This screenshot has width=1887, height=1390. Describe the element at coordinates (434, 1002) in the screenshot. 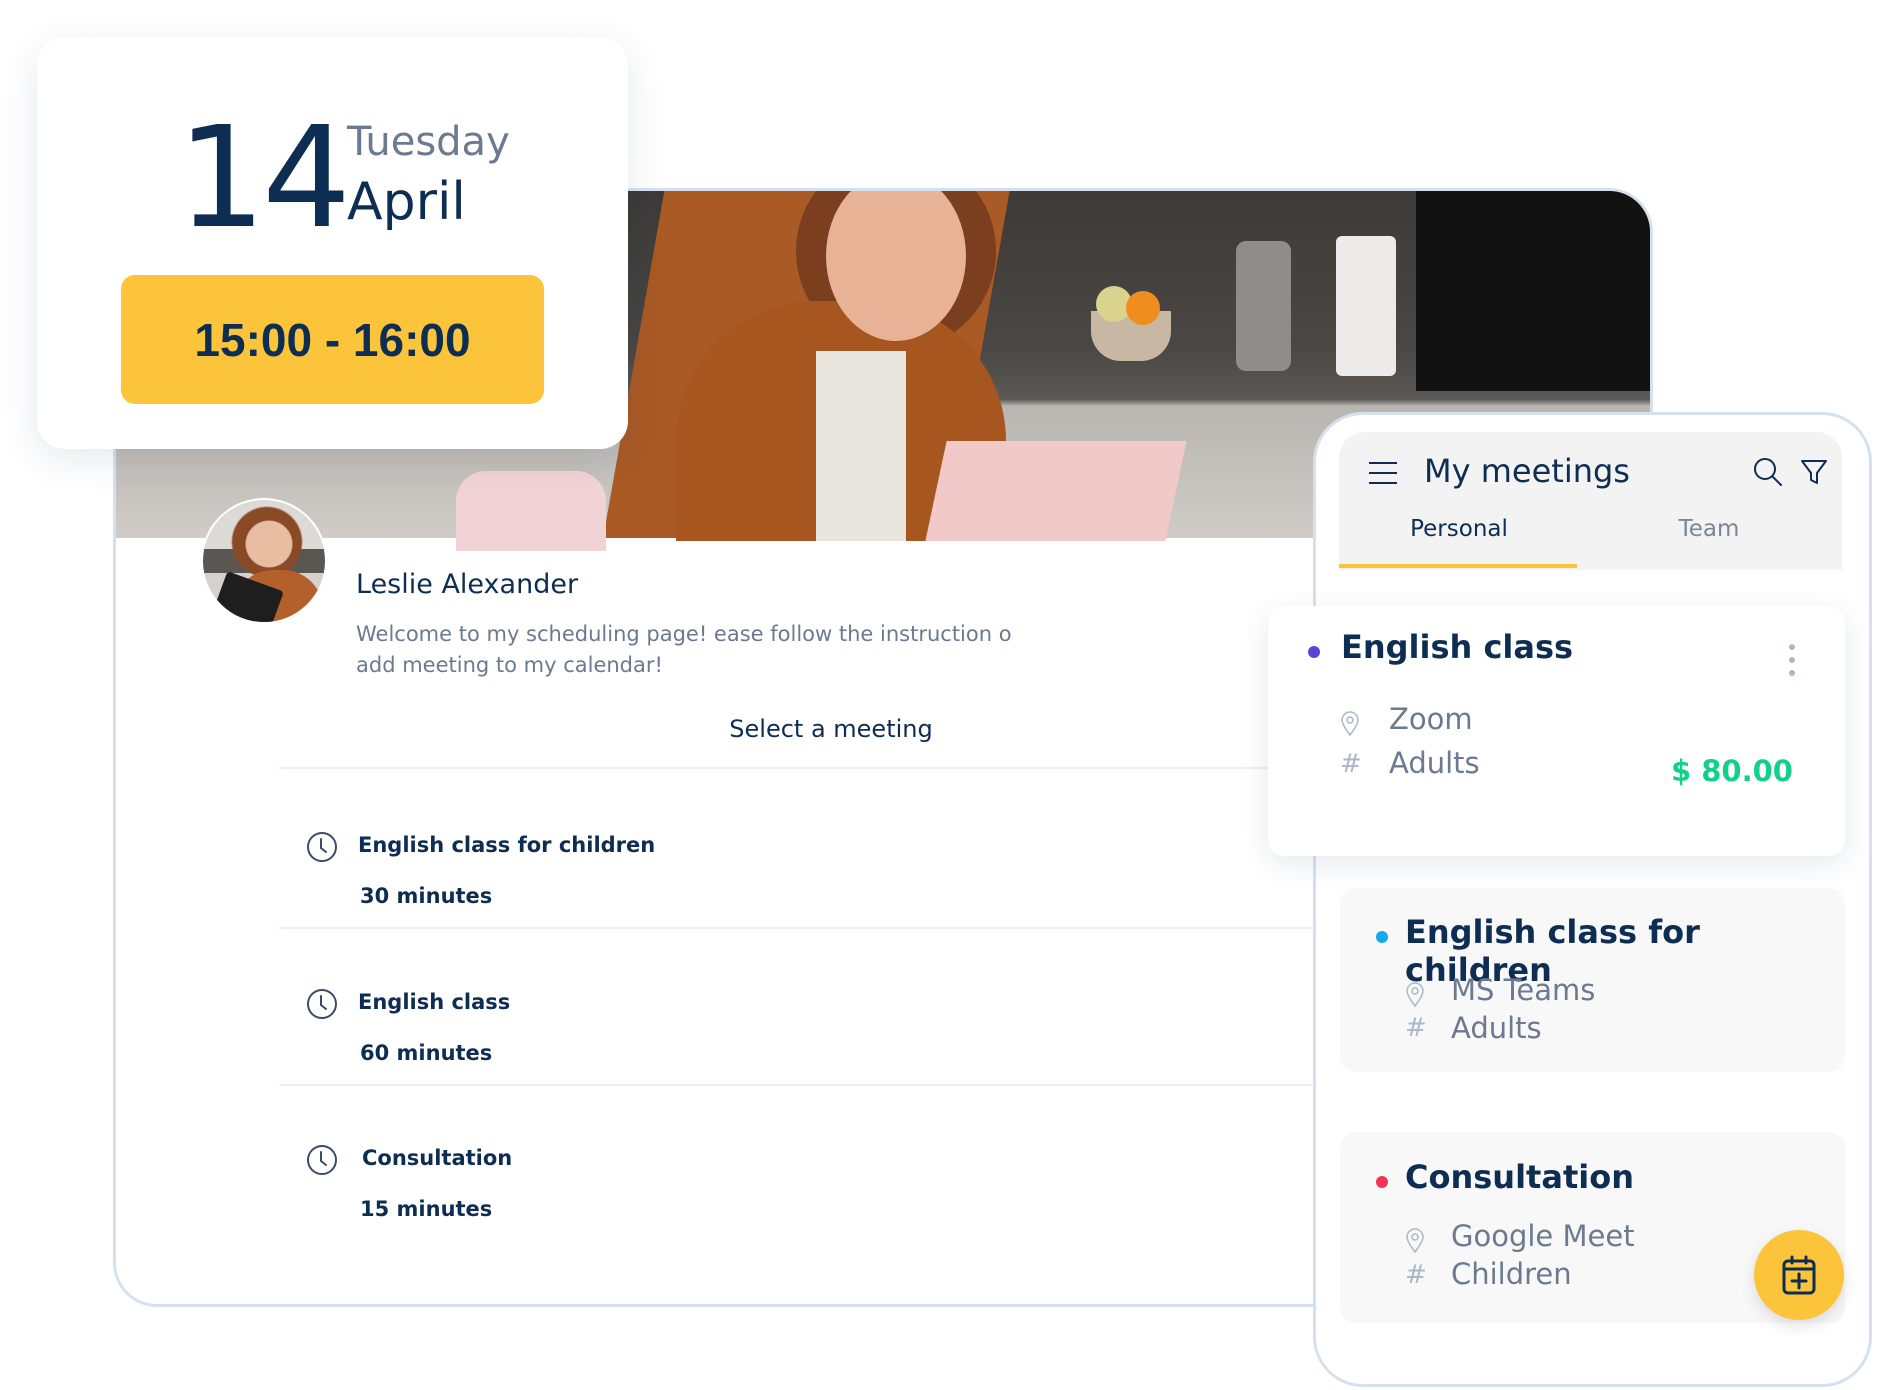

I see `meeting-title: English class` at that location.